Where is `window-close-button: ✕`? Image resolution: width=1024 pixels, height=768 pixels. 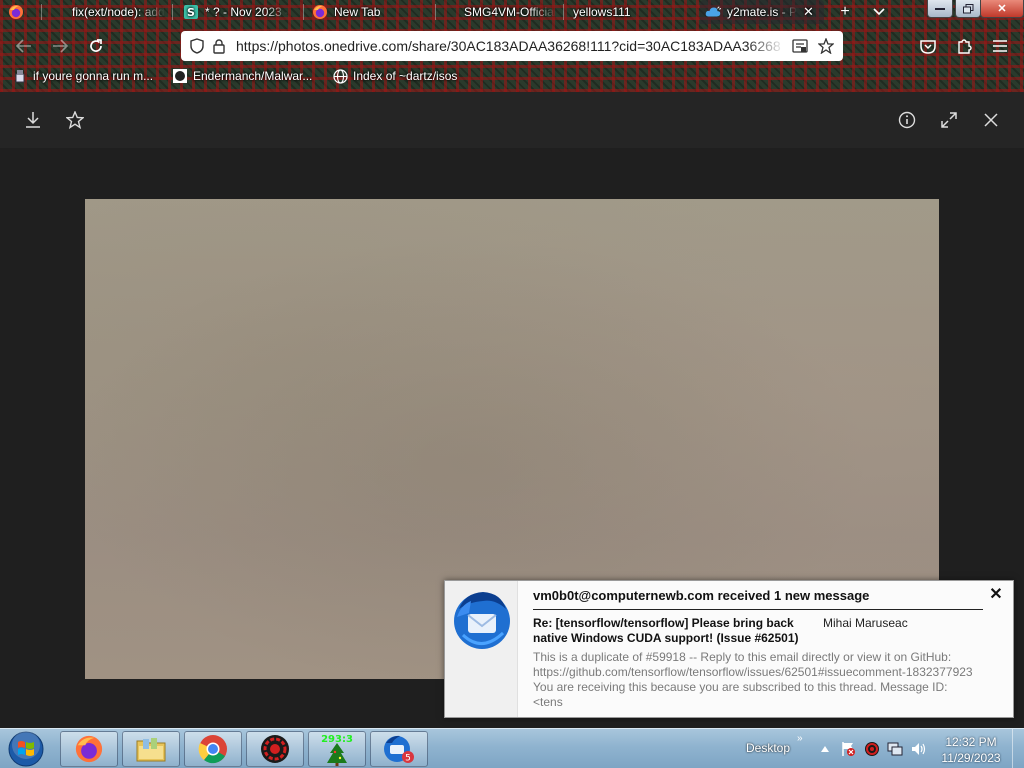 window-close-button: ✕ is located at coordinates (1002, 9).